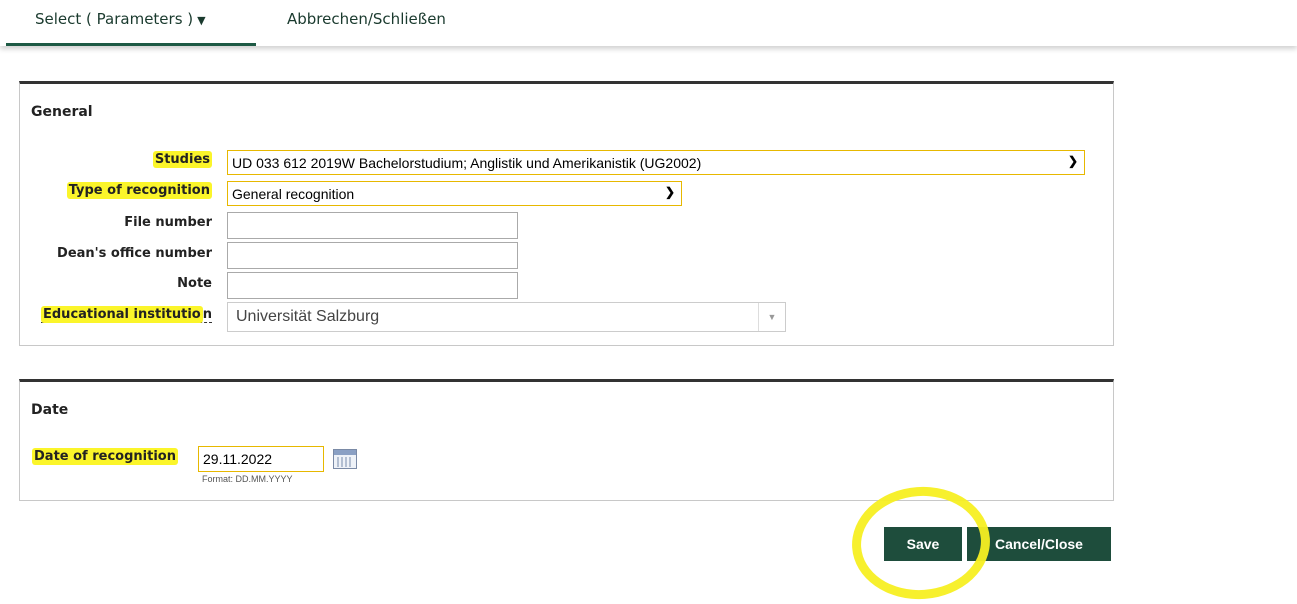 Image resolution: width=1297 pixels, height=604 pixels. I want to click on educational-institution-label: Educational institutio n, so click(126, 314).